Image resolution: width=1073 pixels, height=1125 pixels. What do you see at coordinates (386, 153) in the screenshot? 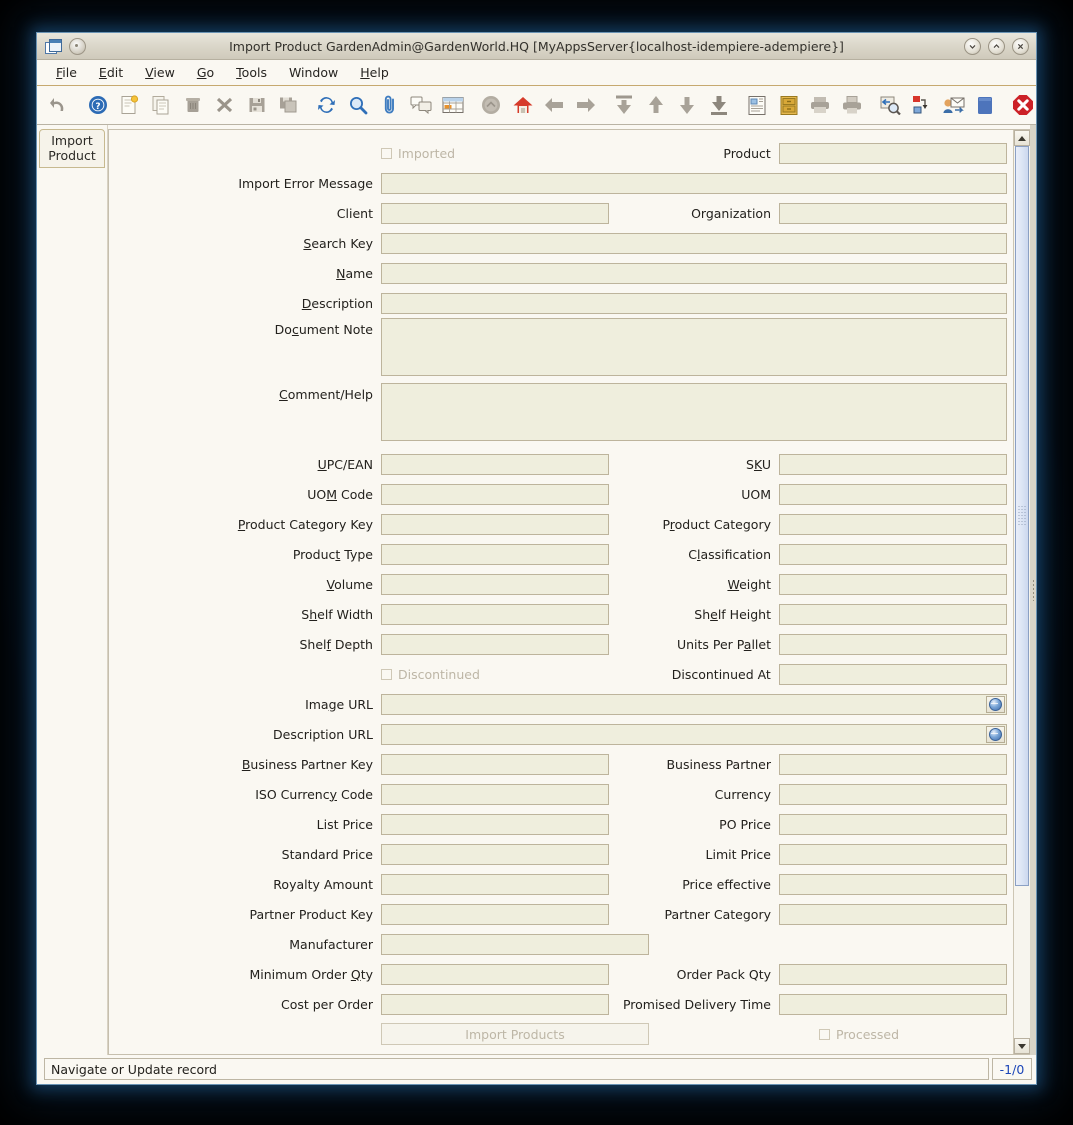
I see `imported-checkbox` at bounding box center [386, 153].